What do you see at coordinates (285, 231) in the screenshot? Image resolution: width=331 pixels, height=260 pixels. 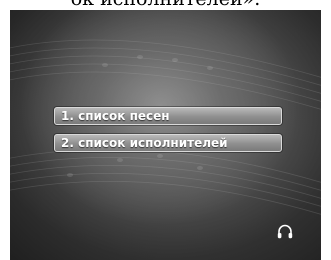 I see `headphones-icon` at bounding box center [285, 231].